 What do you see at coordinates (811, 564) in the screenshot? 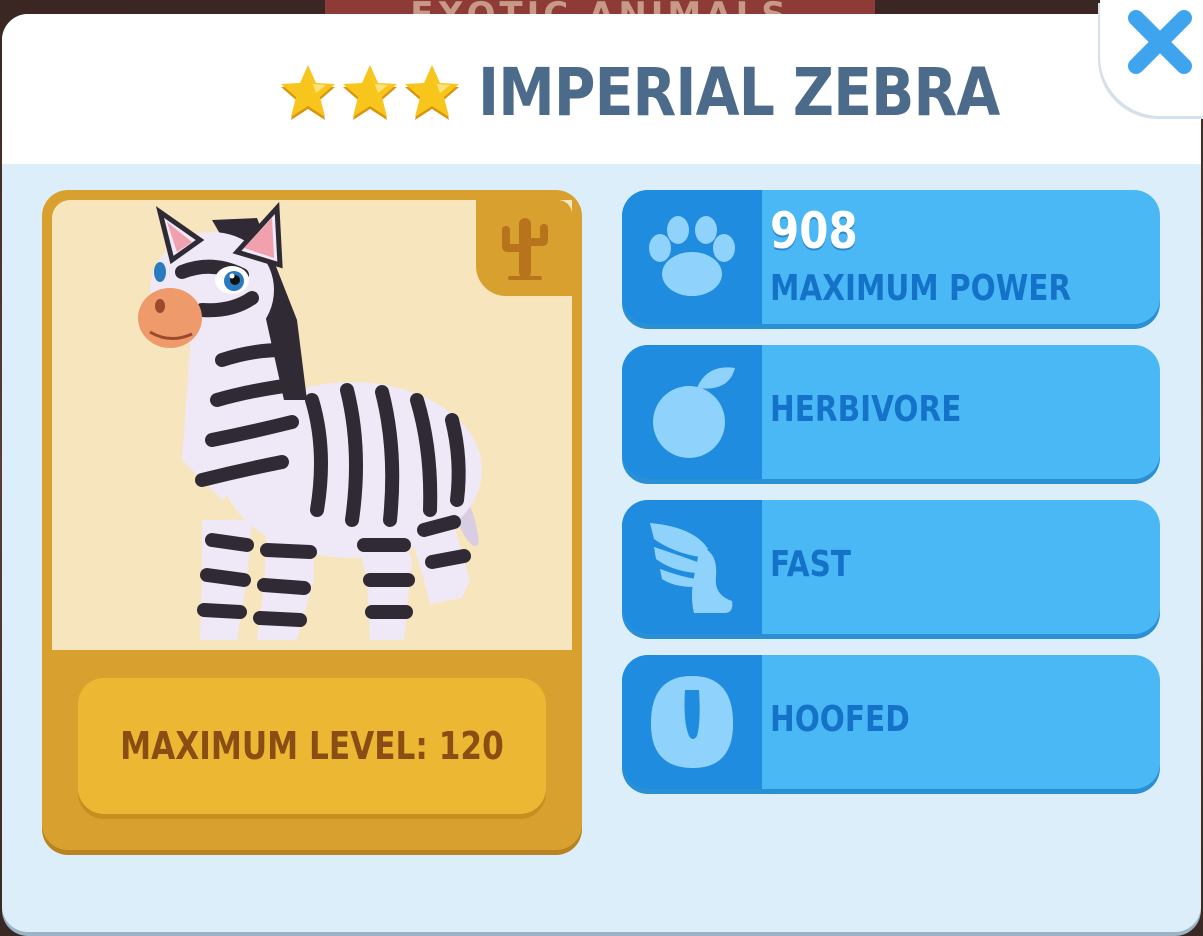
I see `speed-label: FAST` at bounding box center [811, 564].